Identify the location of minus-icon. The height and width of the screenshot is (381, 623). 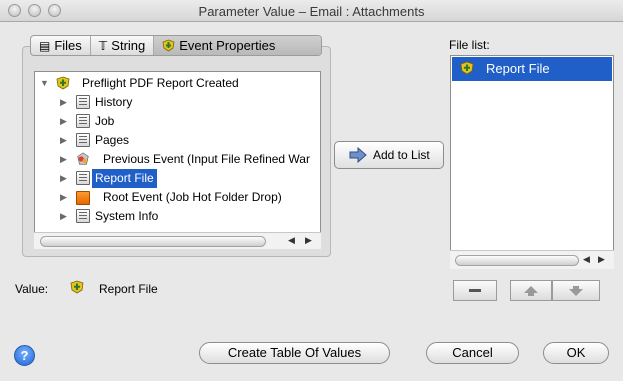
(475, 290).